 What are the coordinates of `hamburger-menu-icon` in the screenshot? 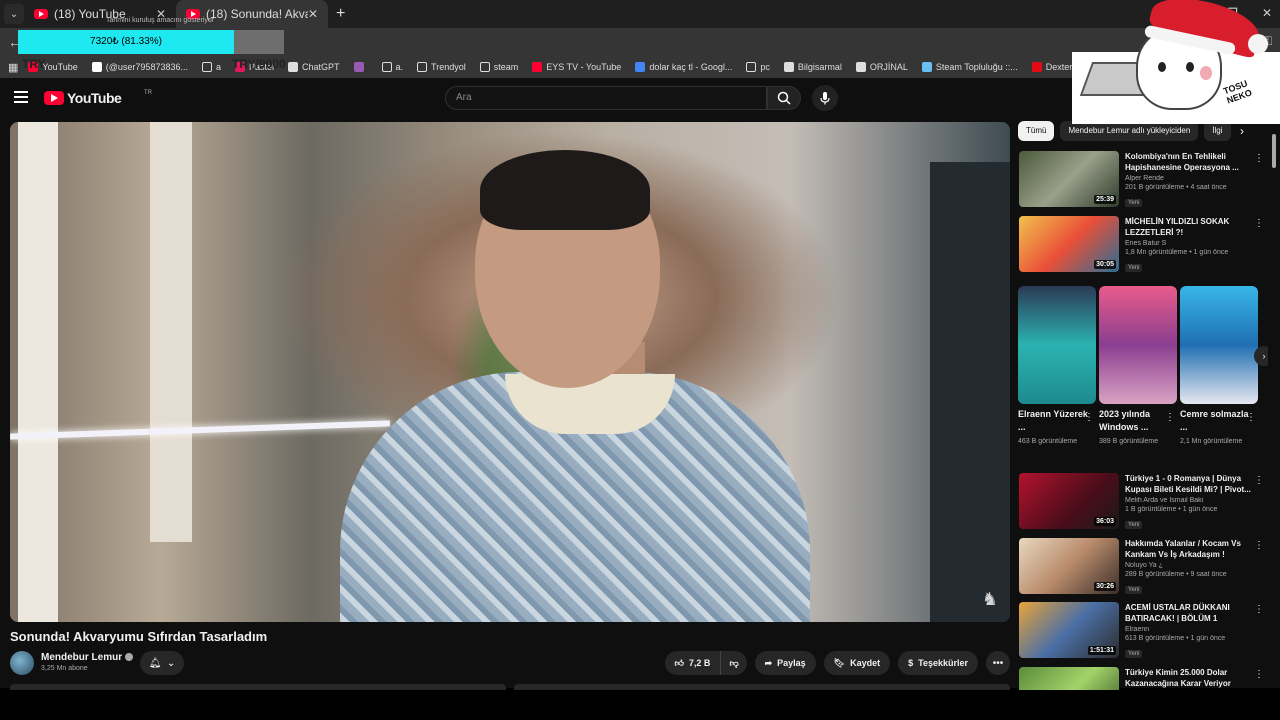 It's located at (21, 97).